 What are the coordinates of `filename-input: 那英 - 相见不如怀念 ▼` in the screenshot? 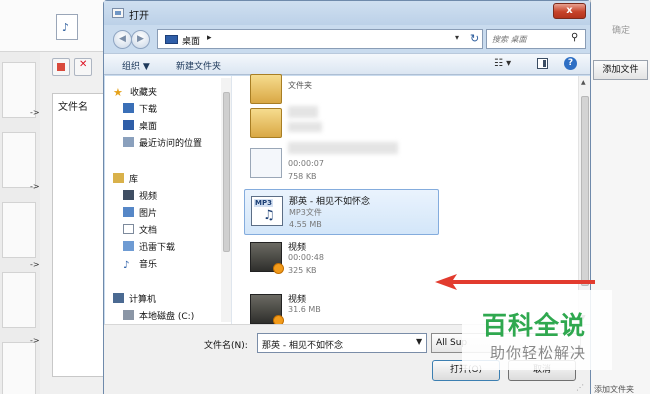 It's located at (342, 343).